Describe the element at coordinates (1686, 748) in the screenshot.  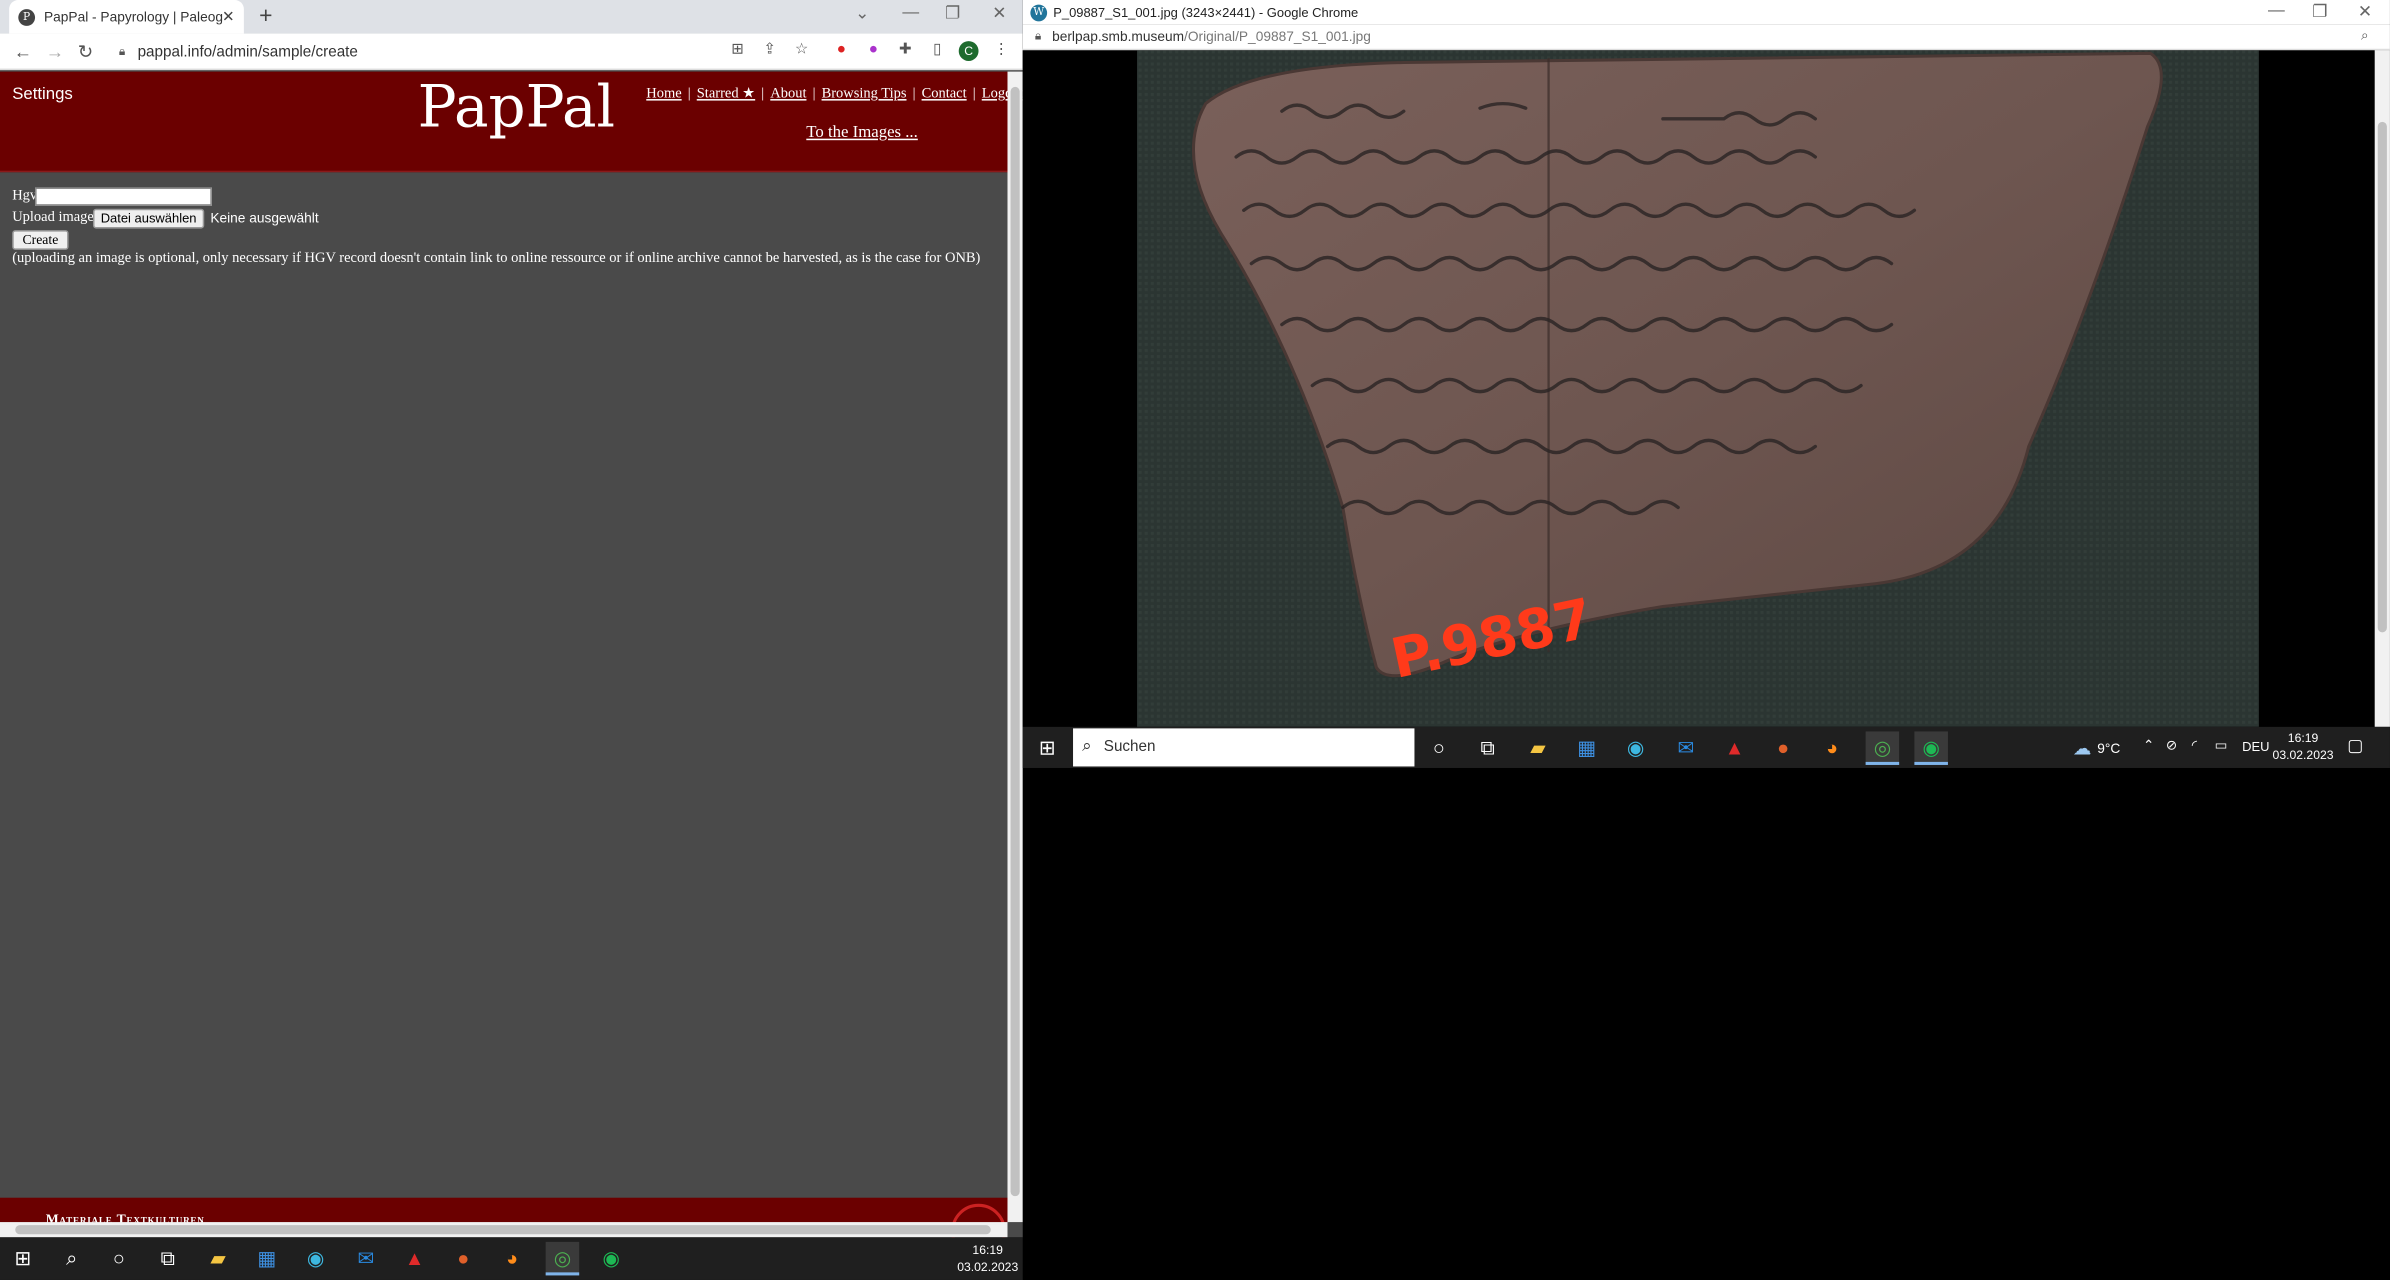
I see `right-mail-icon: ✉` at that location.